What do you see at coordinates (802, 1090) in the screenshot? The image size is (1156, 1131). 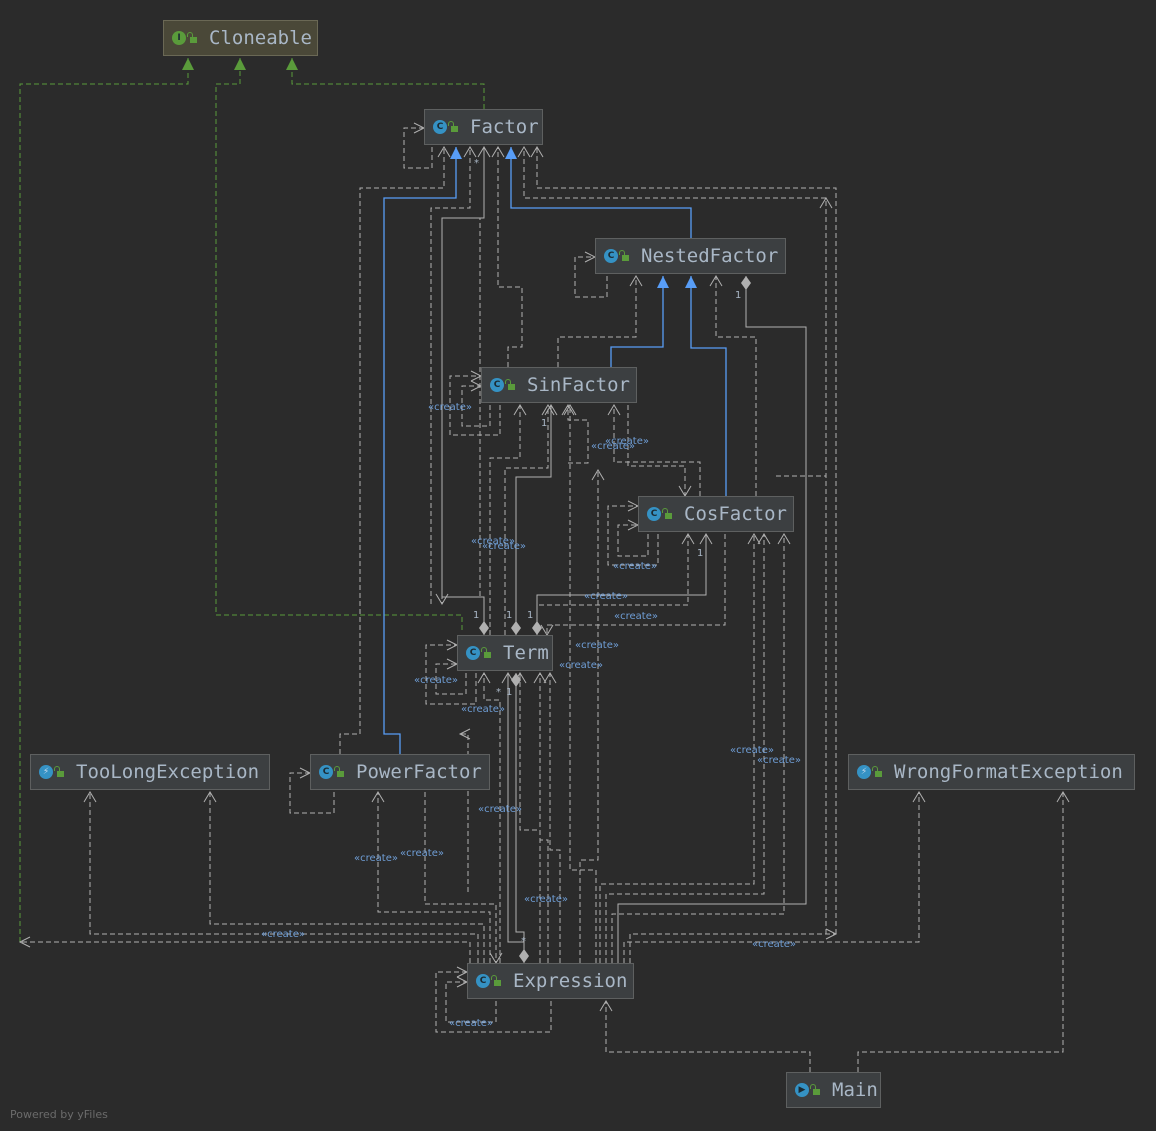 I see `main-class-icon: ▶` at bounding box center [802, 1090].